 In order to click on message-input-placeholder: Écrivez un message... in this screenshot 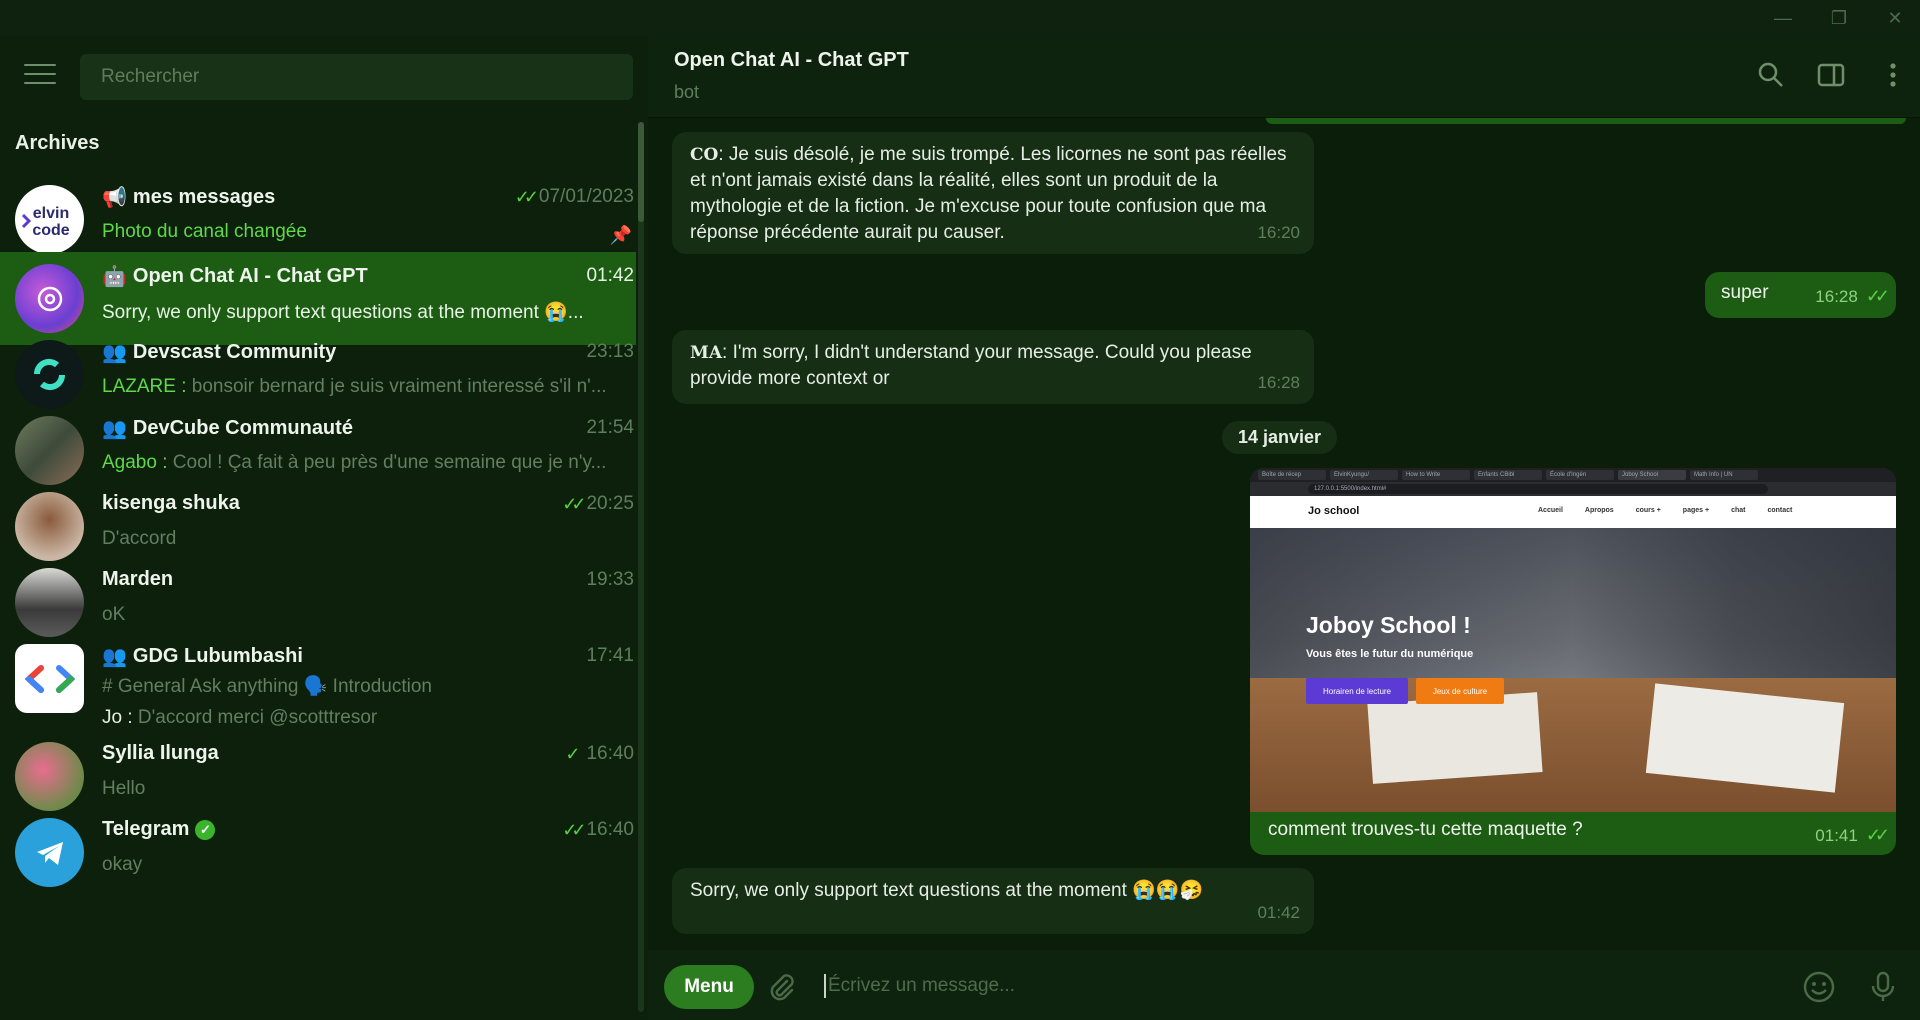, I will do `click(921, 985)`.